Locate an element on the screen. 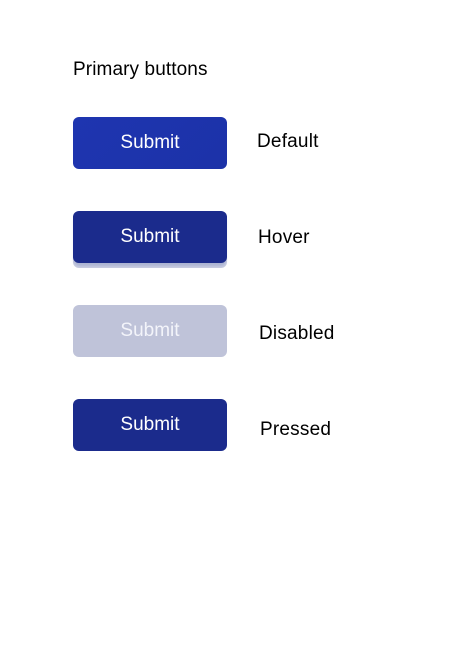  submit-button-default: Submit is located at coordinates (150, 143).